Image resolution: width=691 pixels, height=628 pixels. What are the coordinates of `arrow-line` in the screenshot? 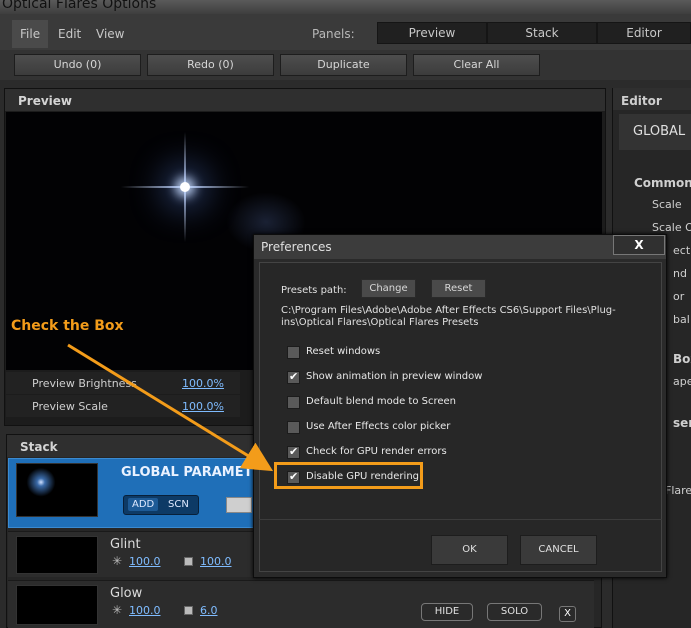 It's located at (170, 407).